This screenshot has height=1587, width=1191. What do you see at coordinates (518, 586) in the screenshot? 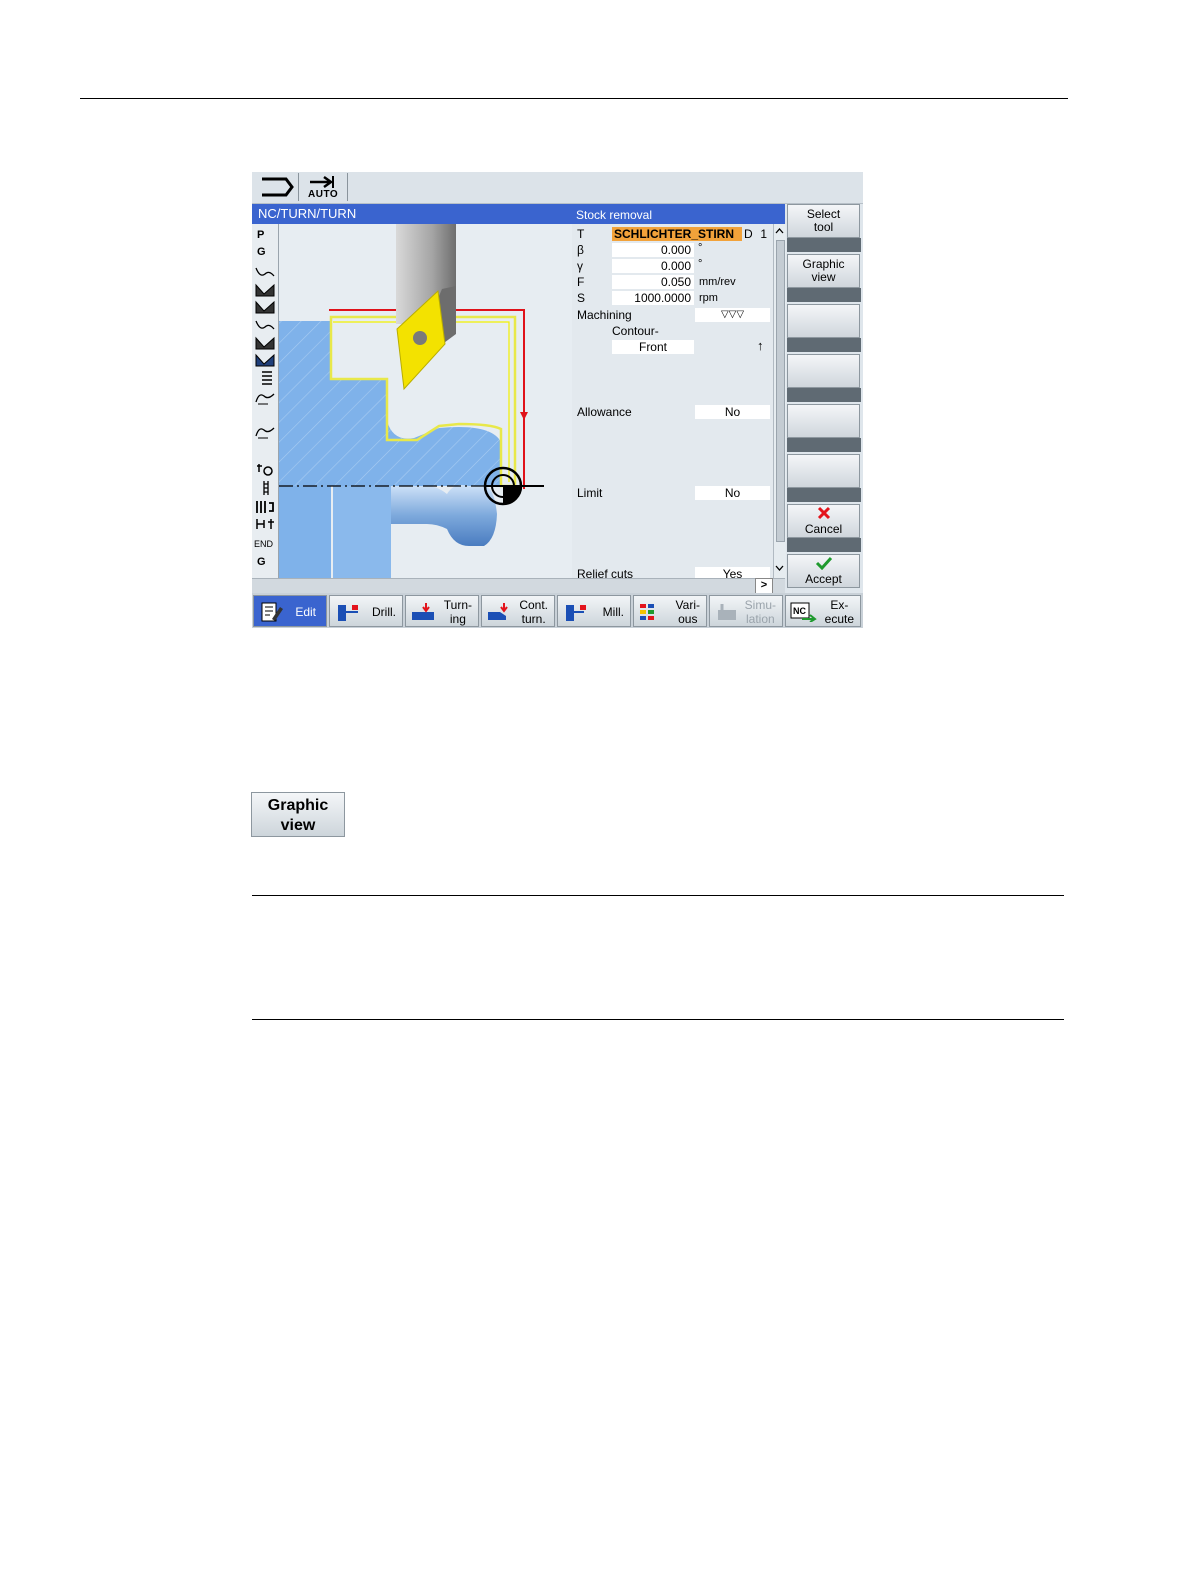
I see `horizontal-scrollbar: >` at bounding box center [518, 586].